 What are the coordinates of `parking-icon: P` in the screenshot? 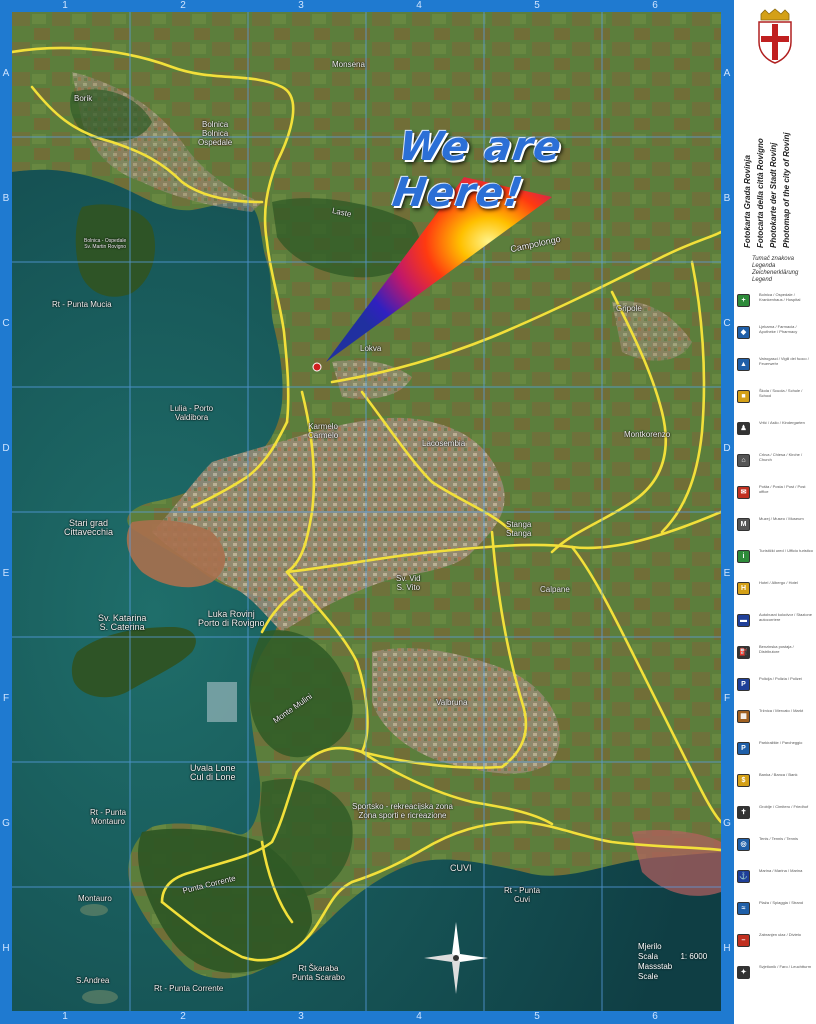 It's located at (743, 748).